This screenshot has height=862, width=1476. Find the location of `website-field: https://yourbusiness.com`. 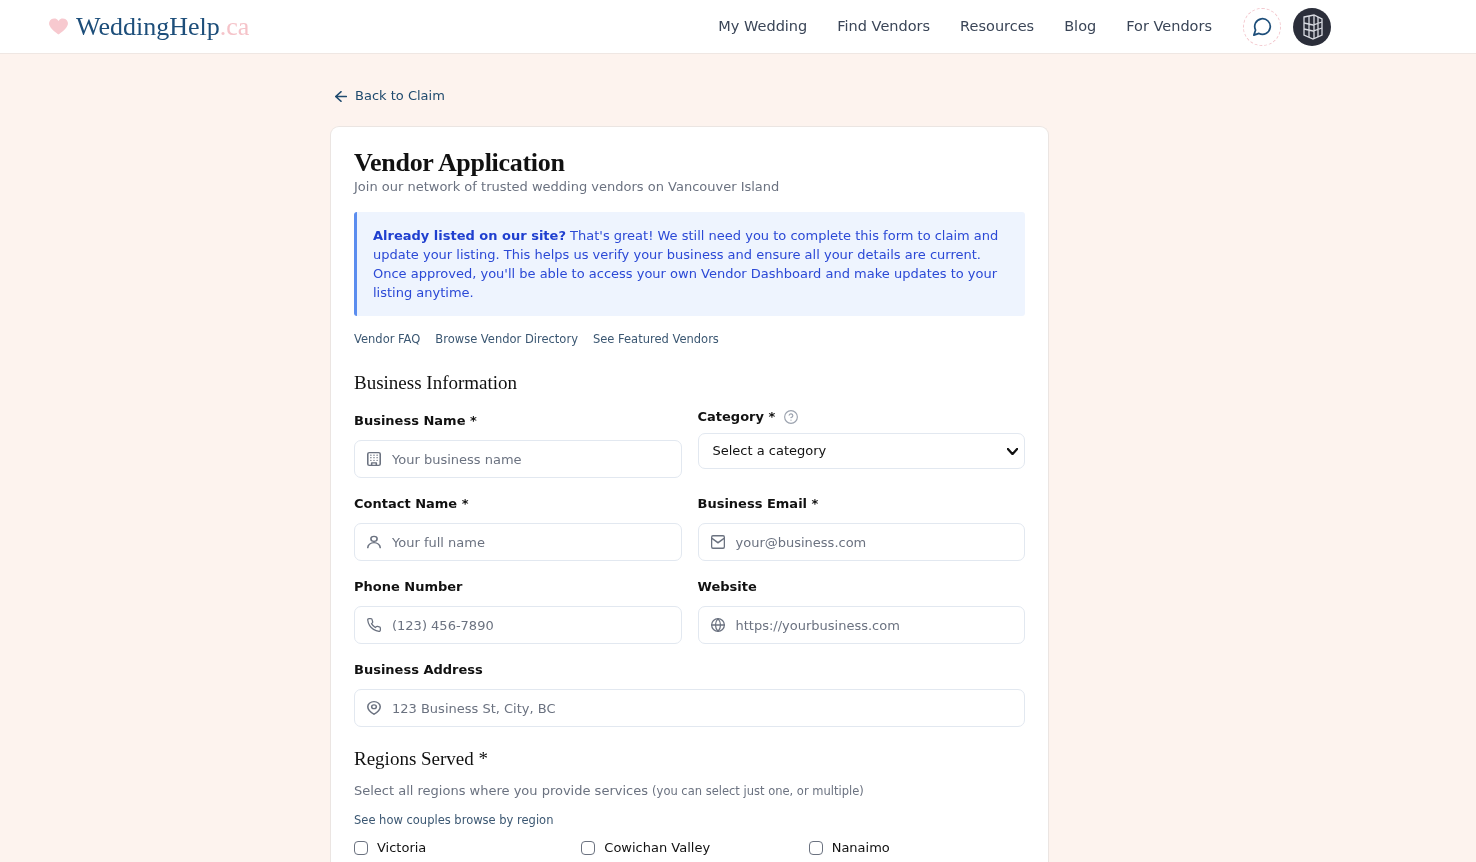

website-field: https://yourbusiness.com is located at coordinates (861, 625).